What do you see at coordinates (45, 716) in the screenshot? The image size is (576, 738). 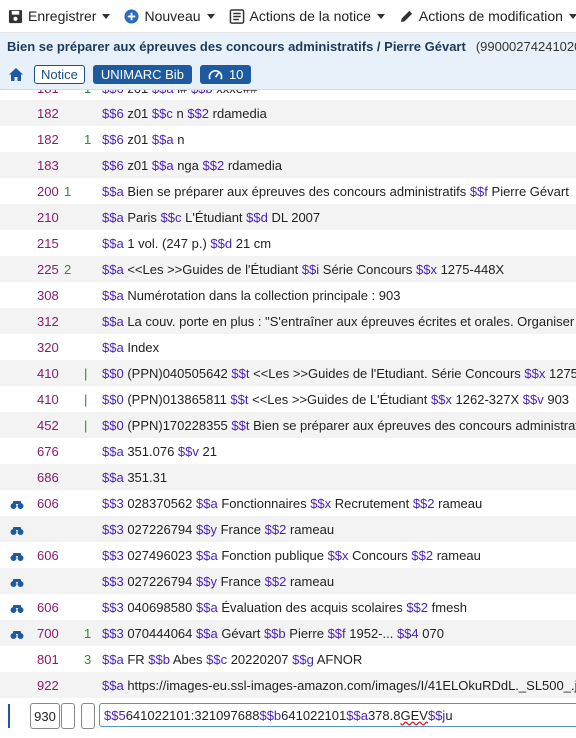 I see `edit-tag-input: 930` at bounding box center [45, 716].